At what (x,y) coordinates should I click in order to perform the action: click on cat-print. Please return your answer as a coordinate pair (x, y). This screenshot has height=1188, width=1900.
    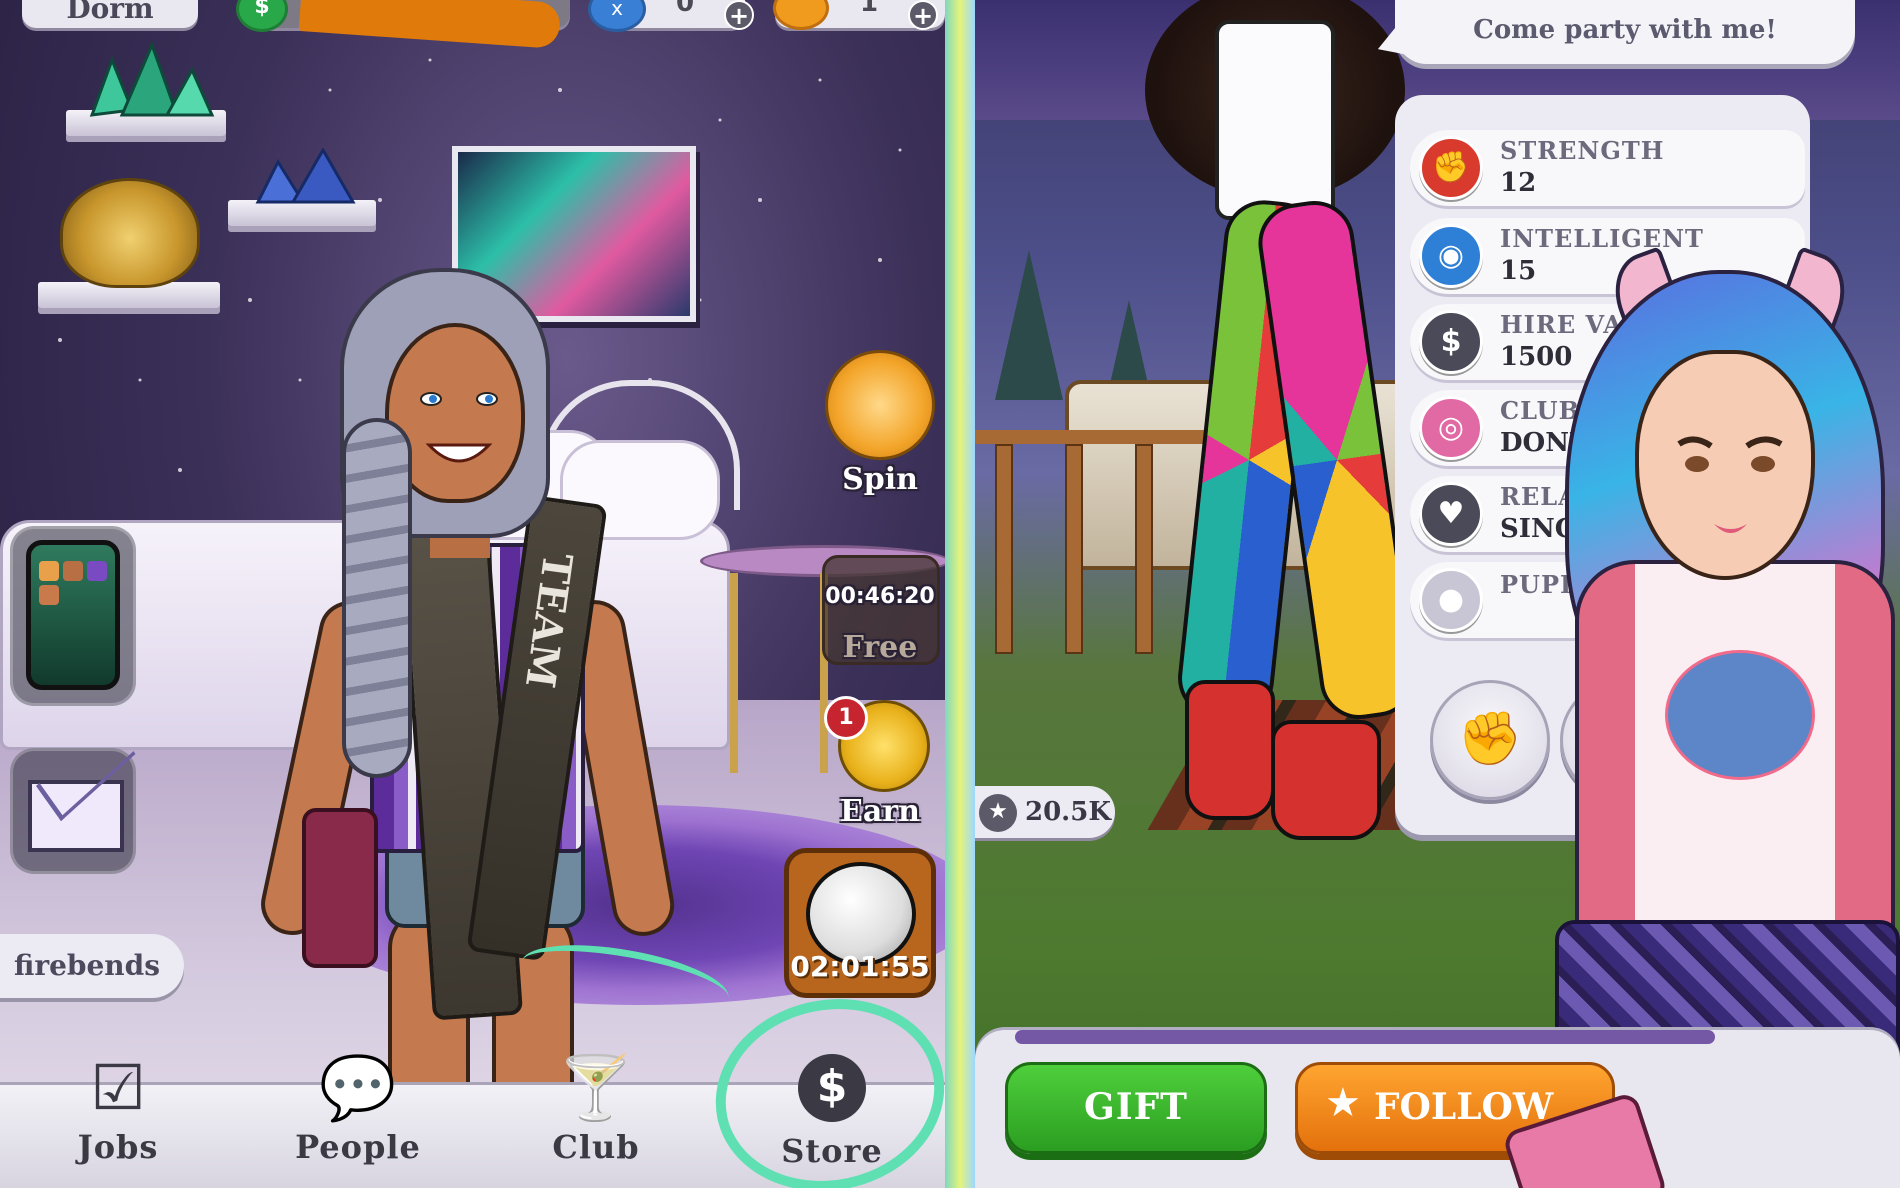
    Looking at the image, I should click on (1740, 715).